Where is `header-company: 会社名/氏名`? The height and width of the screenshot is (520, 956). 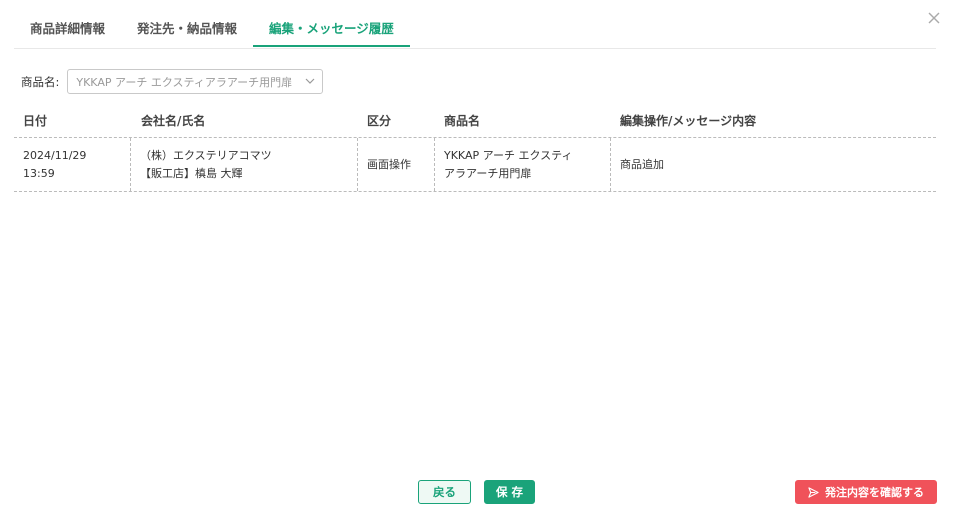
header-company: 会社名/氏名 is located at coordinates (173, 120).